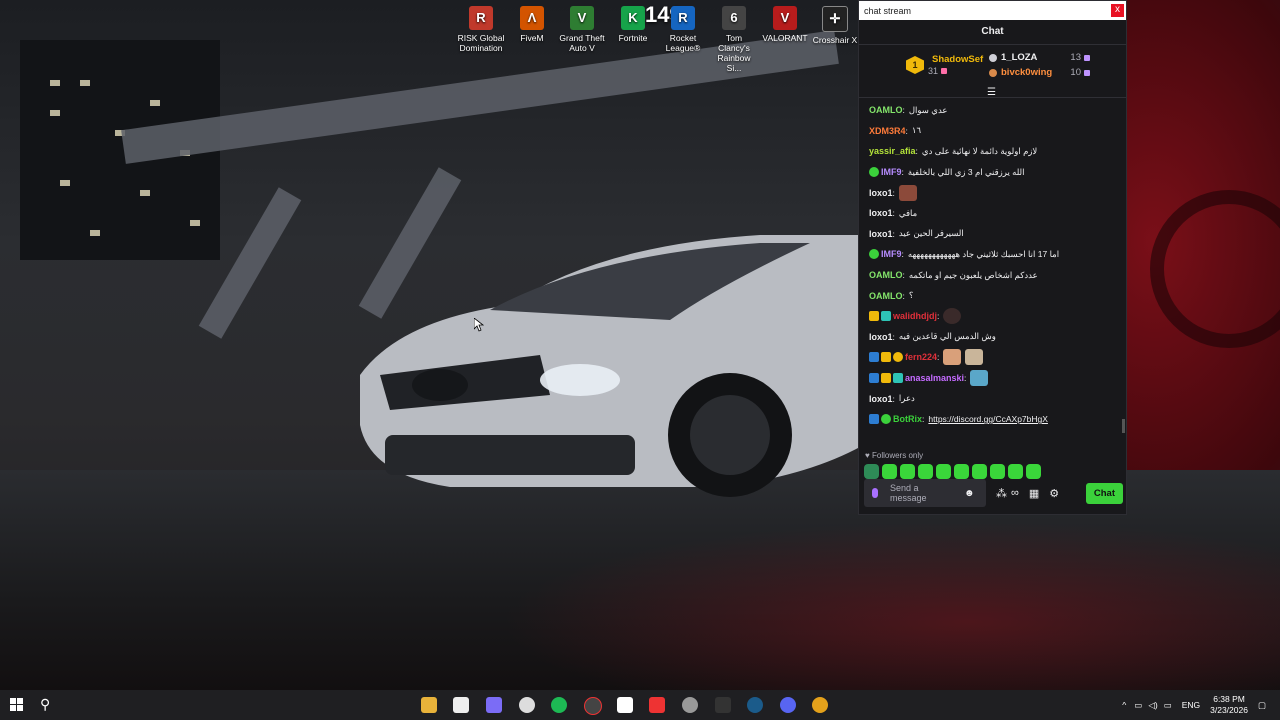  Describe the element at coordinates (934, 378) in the screenshot. I see `chat-username: anasalmanski` at that location.